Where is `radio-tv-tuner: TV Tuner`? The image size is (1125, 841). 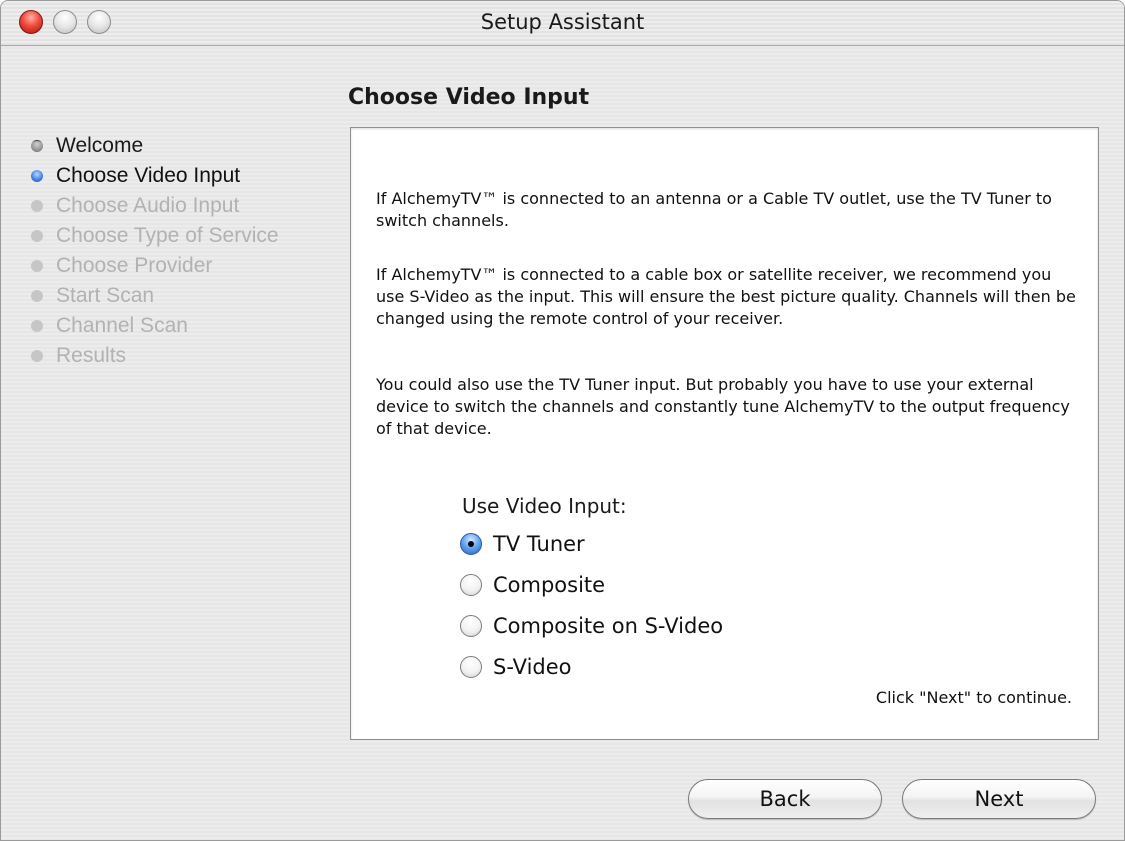 radio-tv-tuner: TV Tuner is located at coordinates (591, 544).